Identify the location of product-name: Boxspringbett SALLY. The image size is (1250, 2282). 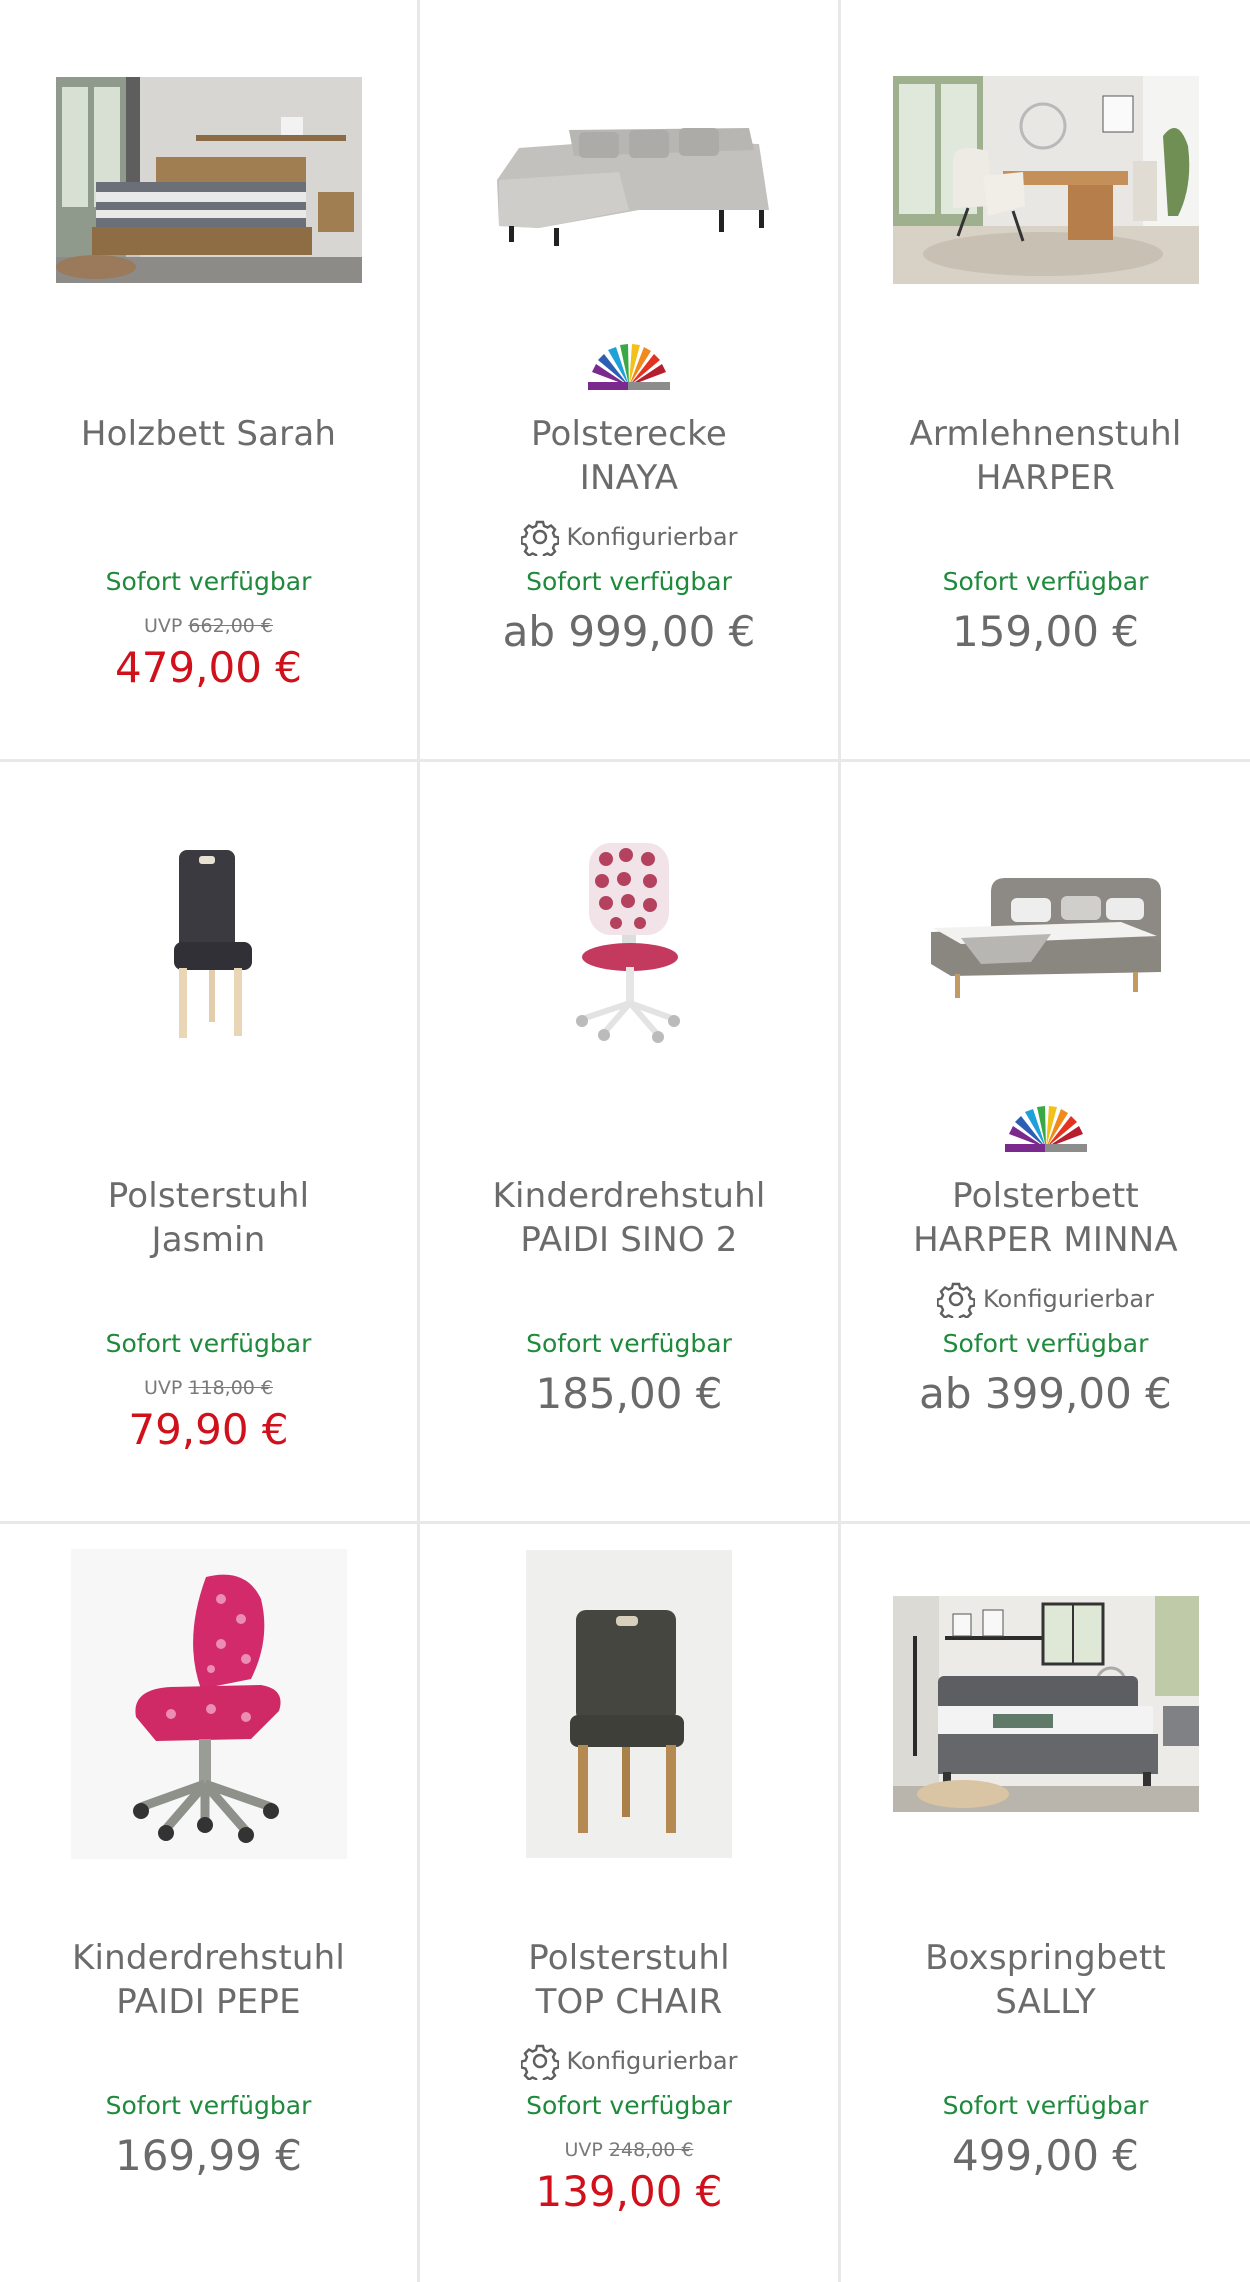
(1045, 1980).